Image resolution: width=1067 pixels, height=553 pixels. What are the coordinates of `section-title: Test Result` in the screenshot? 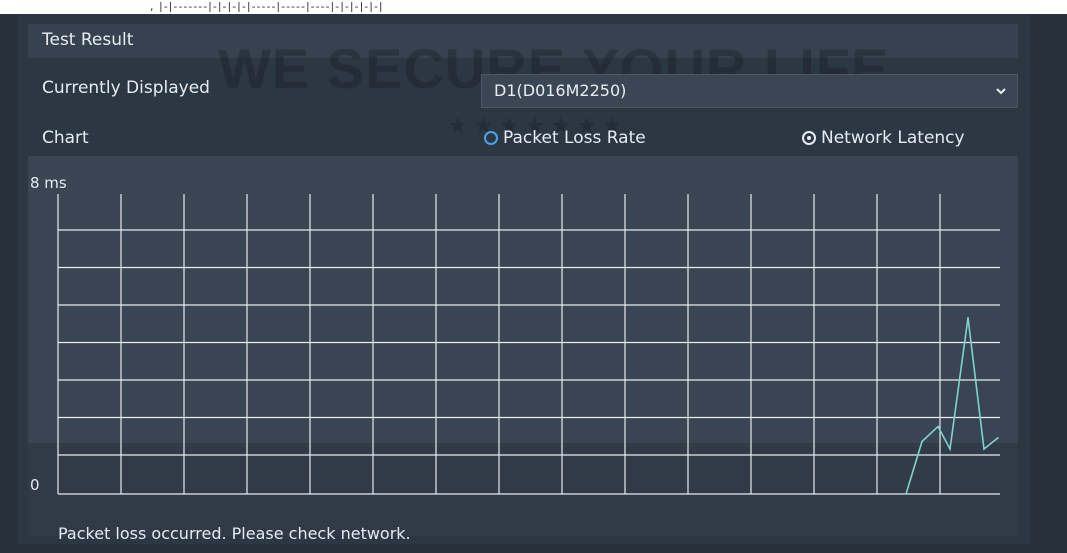 It's located at (88, 40).